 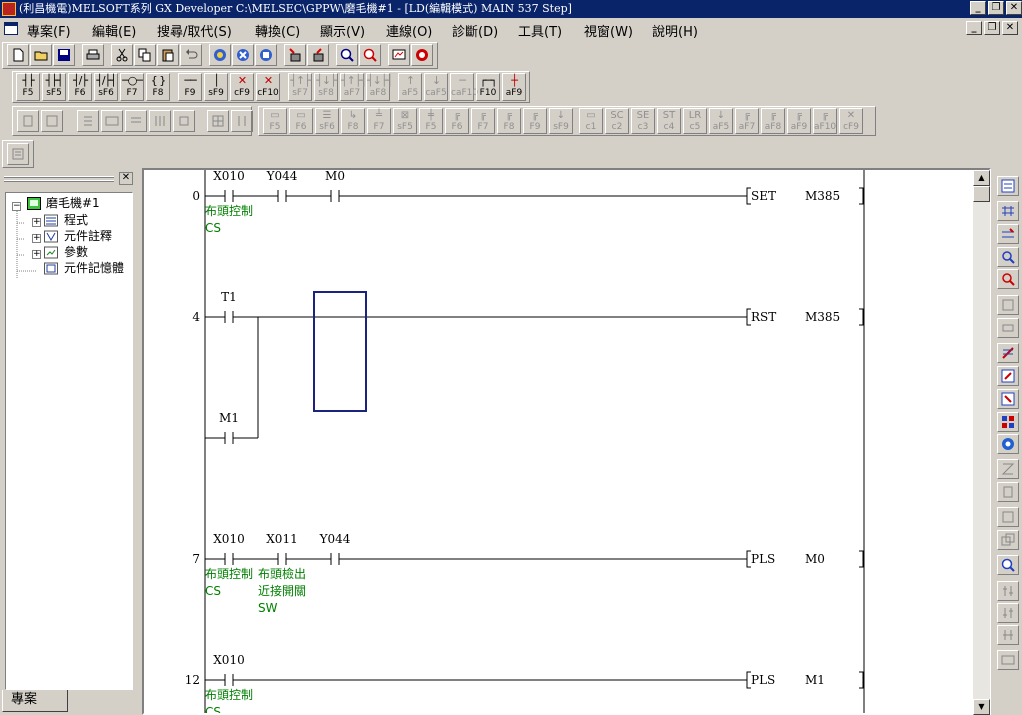 What do you see at coordinates (242, 87) in the screenshot?
I see `delete-horizontal-key: ✕ cF9` at bounding box center [242, 87].